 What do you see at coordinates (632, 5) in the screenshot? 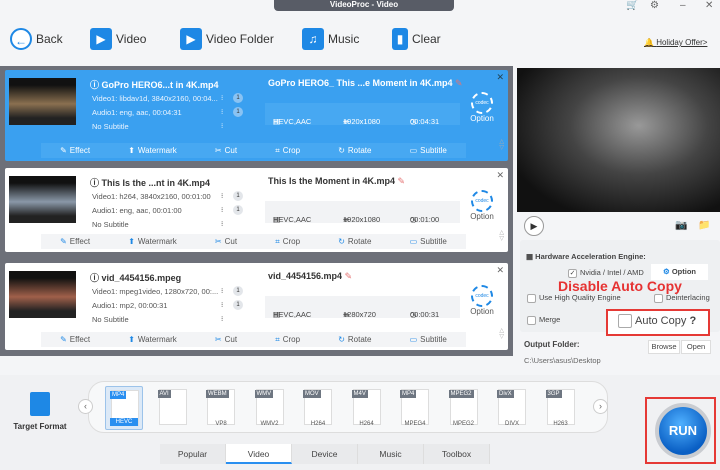
I see `cart-icon: 🛒` at bounding box center [632, 5].